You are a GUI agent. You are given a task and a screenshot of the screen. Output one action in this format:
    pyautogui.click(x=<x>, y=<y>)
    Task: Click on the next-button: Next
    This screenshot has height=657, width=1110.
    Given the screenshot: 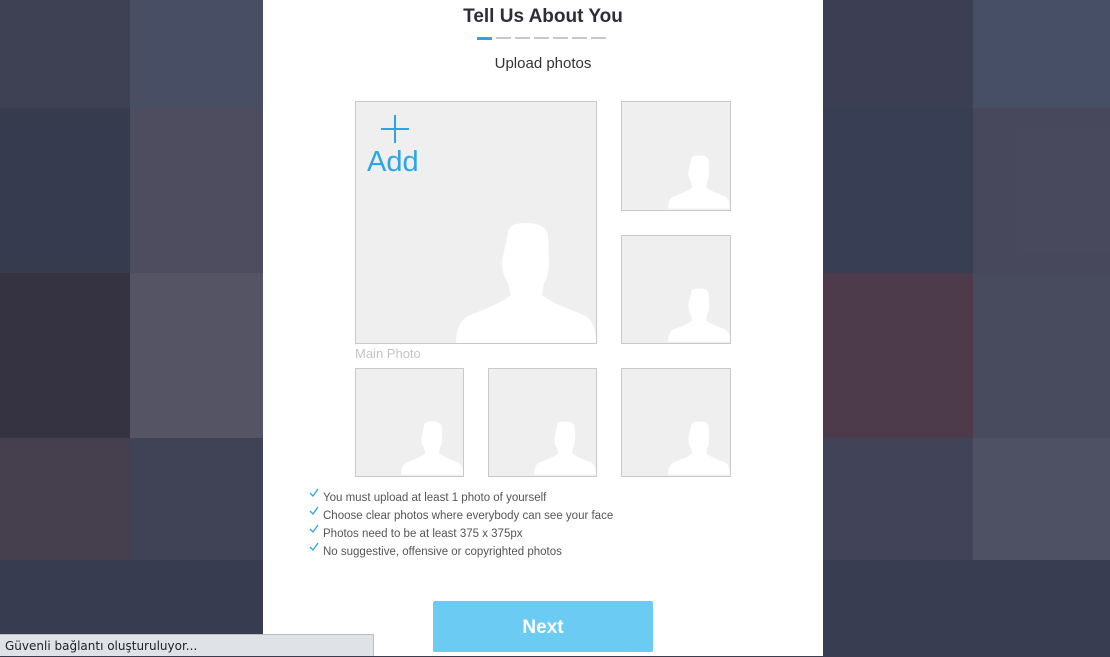 What is the action you would take?
    pyautogui.click(x=543, y=626)
    